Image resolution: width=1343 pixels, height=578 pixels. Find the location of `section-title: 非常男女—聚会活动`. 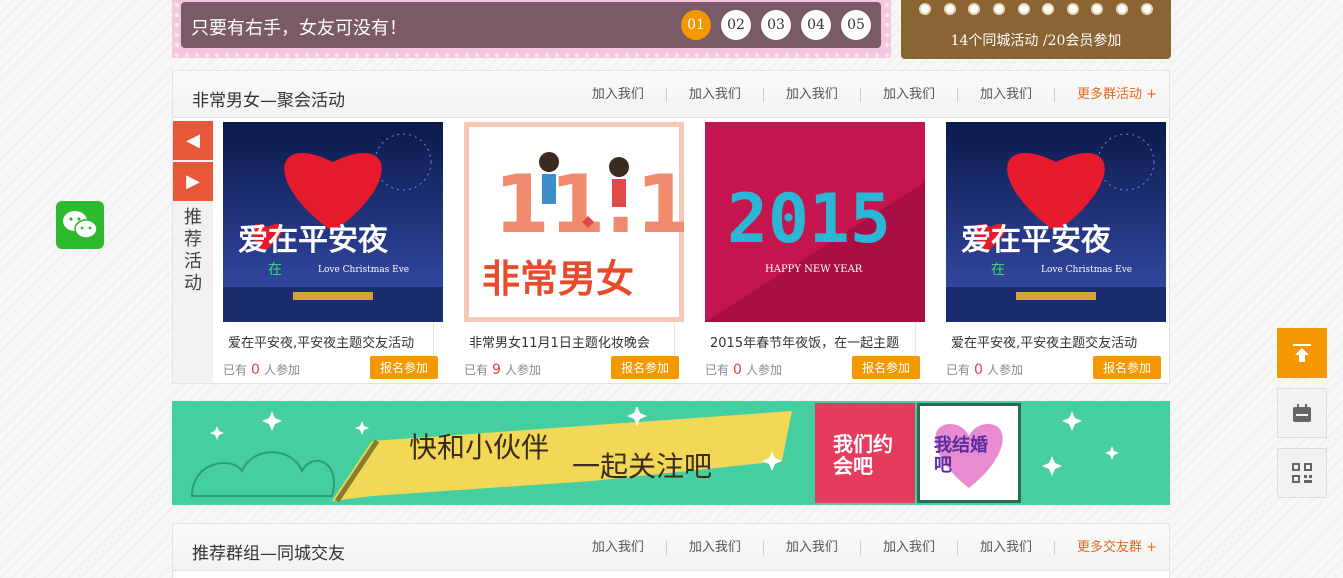

section-title: 非常男女—聚会活动 is located at coordinates (268, 101).